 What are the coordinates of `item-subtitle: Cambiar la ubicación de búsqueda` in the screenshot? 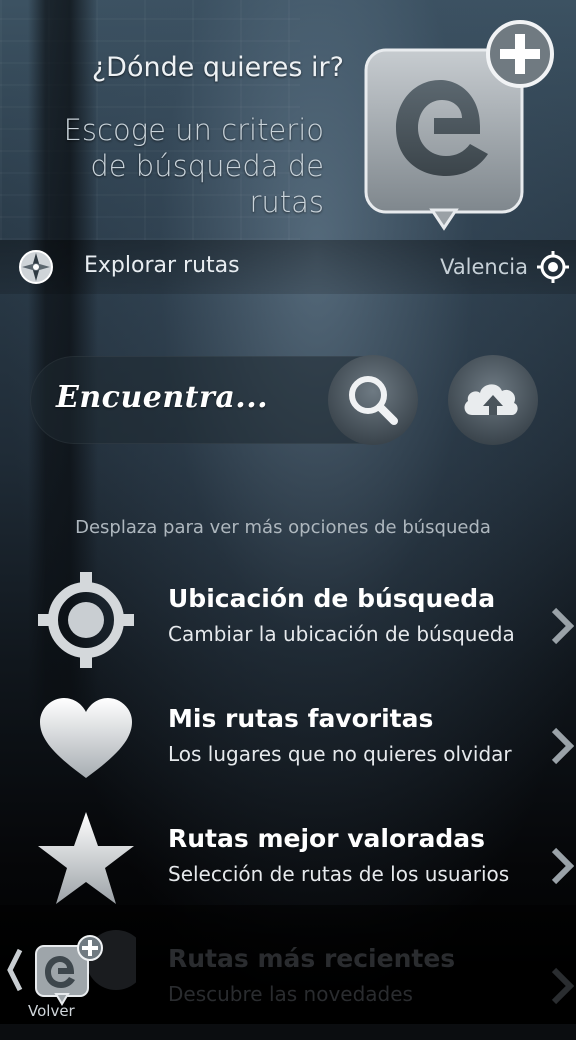 It's located at (341, 634).